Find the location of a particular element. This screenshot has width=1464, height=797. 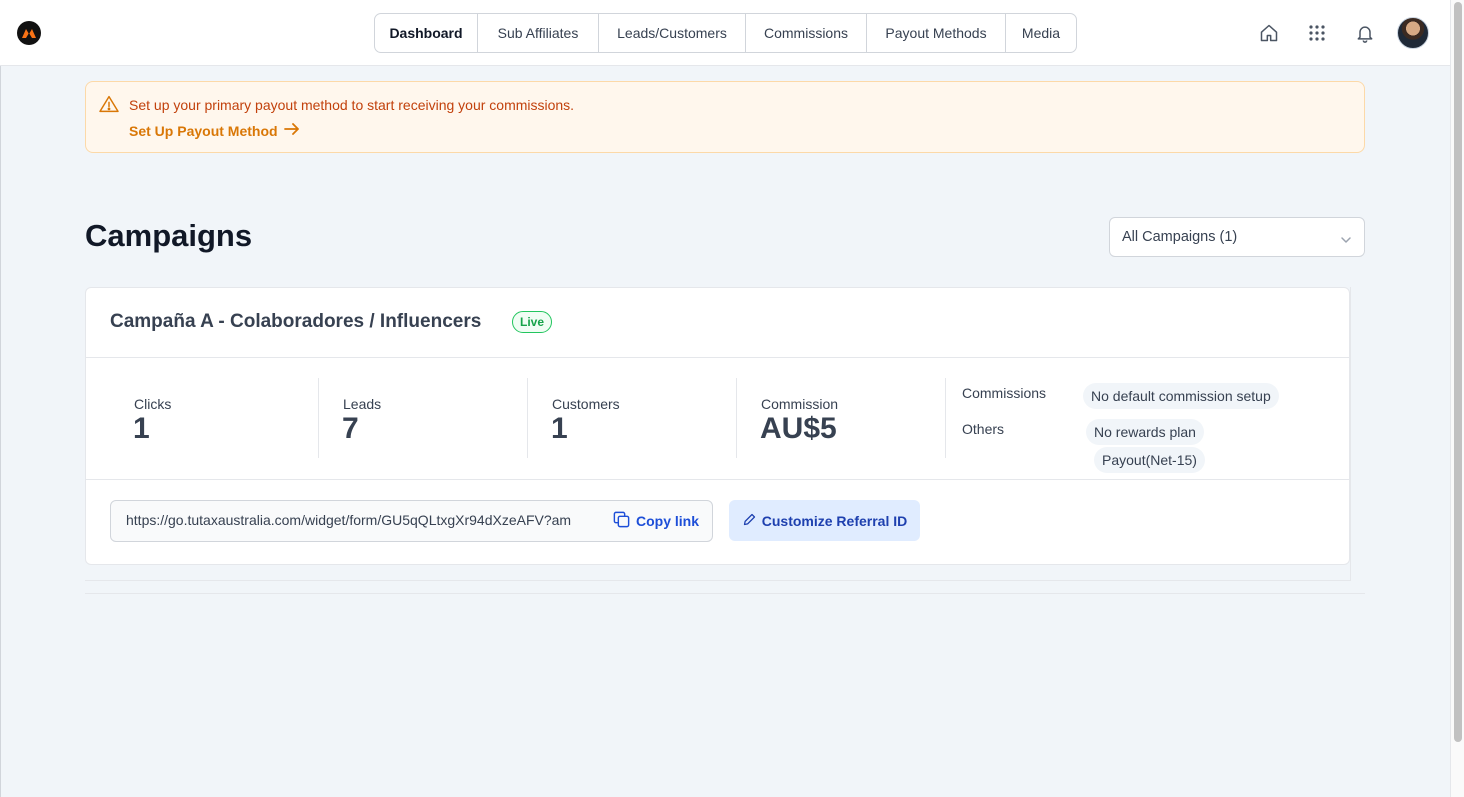

apps-grid-icon is located at coordinates (1317, 33).